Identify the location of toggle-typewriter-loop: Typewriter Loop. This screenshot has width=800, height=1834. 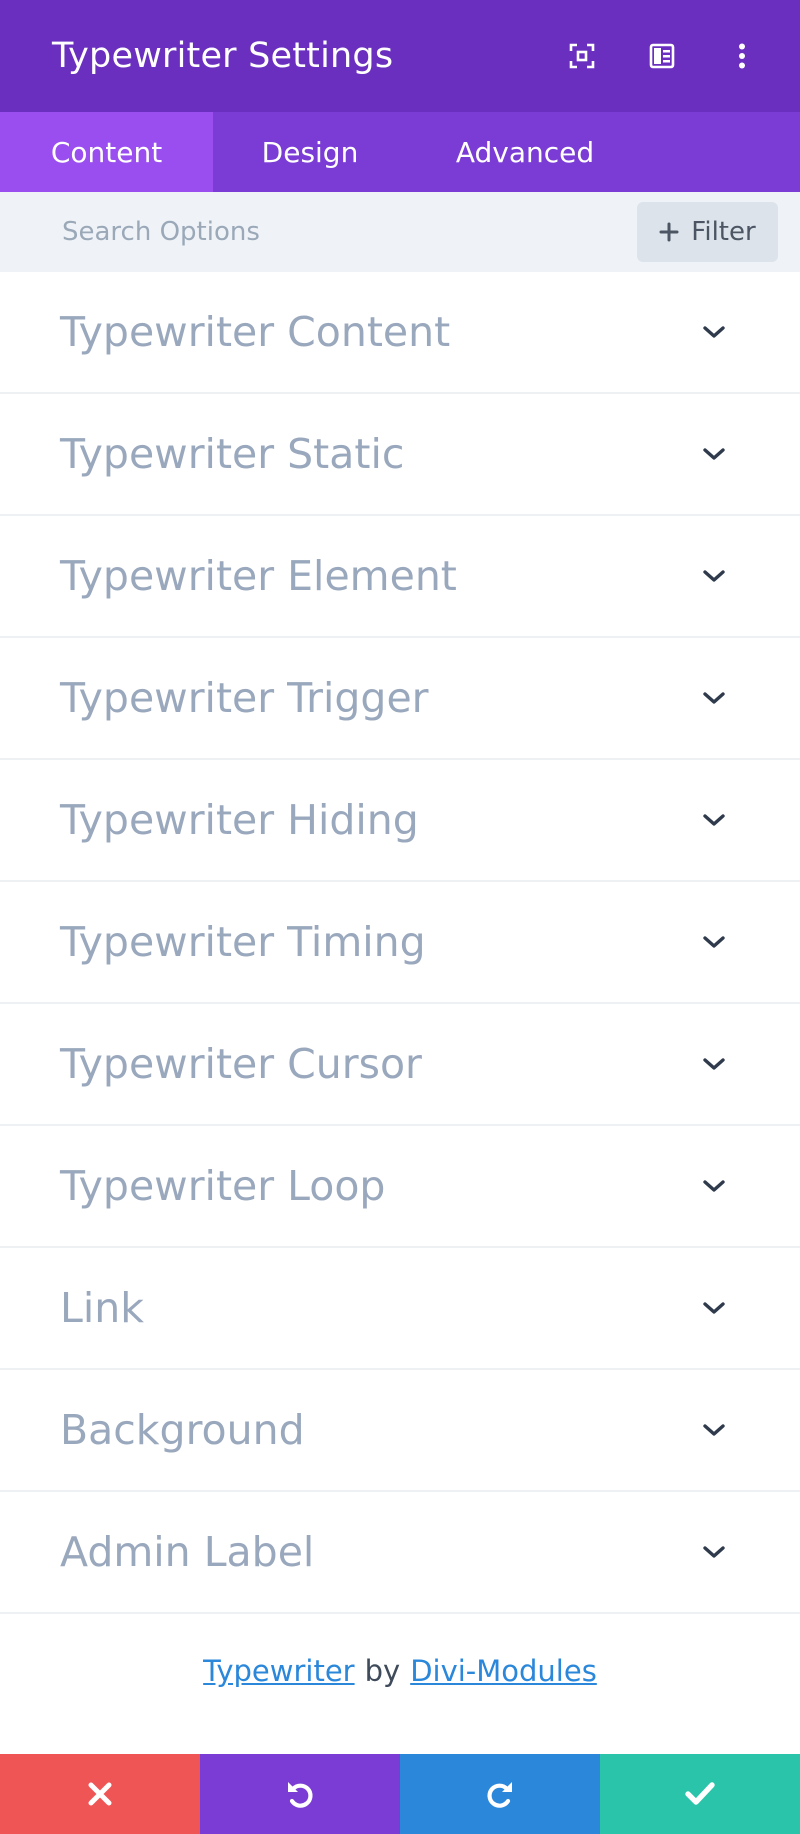
(400, 1187).